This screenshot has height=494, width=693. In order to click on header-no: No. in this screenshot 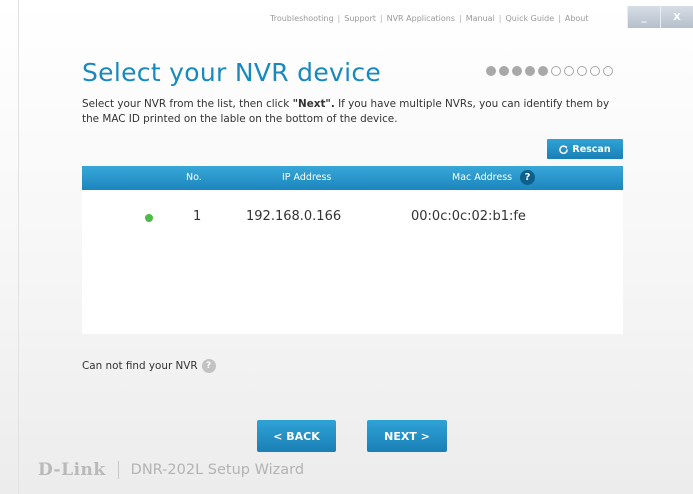, I will do `click(194, 177)`.